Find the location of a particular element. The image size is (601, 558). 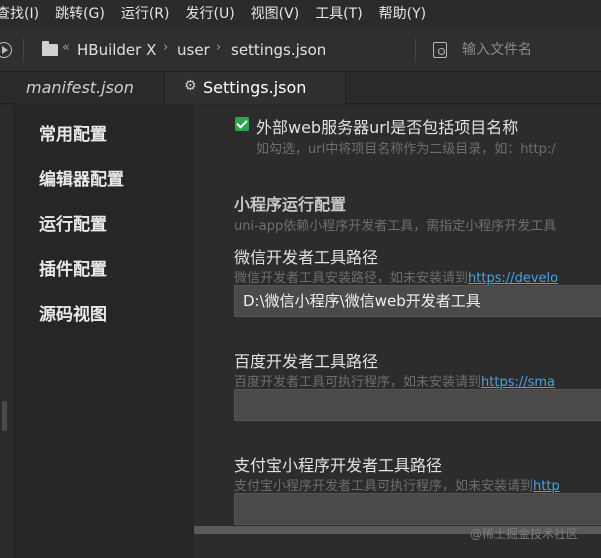

baidu-path-label: 百度开发者工具路径 is located at coordinates (306, 361).